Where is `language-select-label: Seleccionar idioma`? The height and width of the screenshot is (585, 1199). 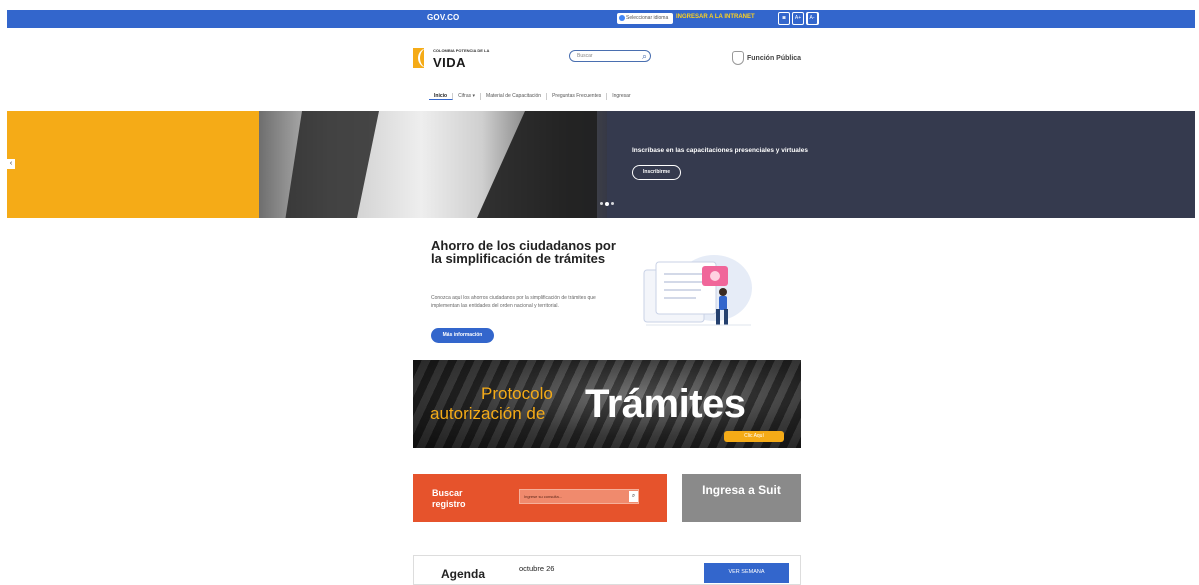 language-select-label: Seleccionar idioma is located at coordinates (647, 18).